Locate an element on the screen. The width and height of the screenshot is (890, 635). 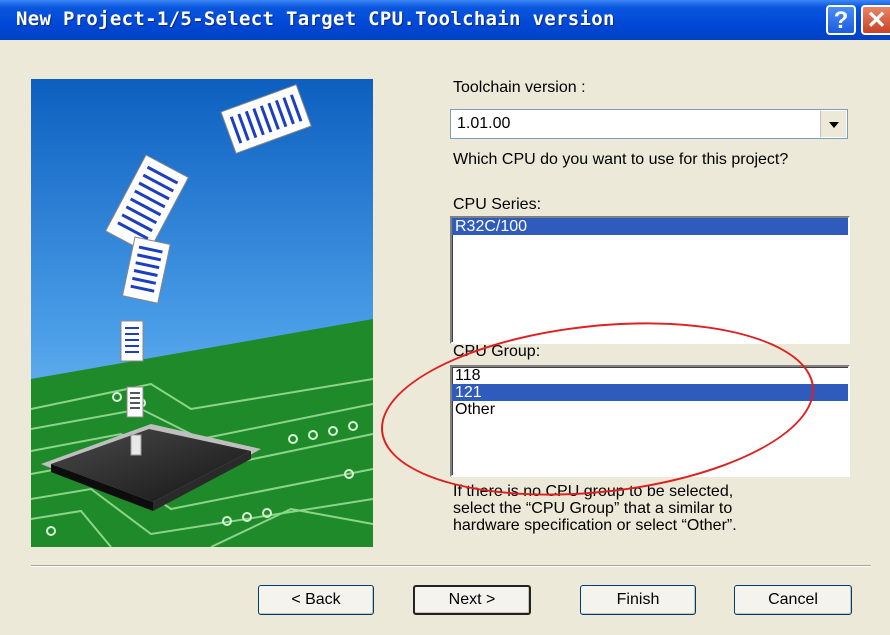
next-button: Next > is located at coordinates (472, 600).